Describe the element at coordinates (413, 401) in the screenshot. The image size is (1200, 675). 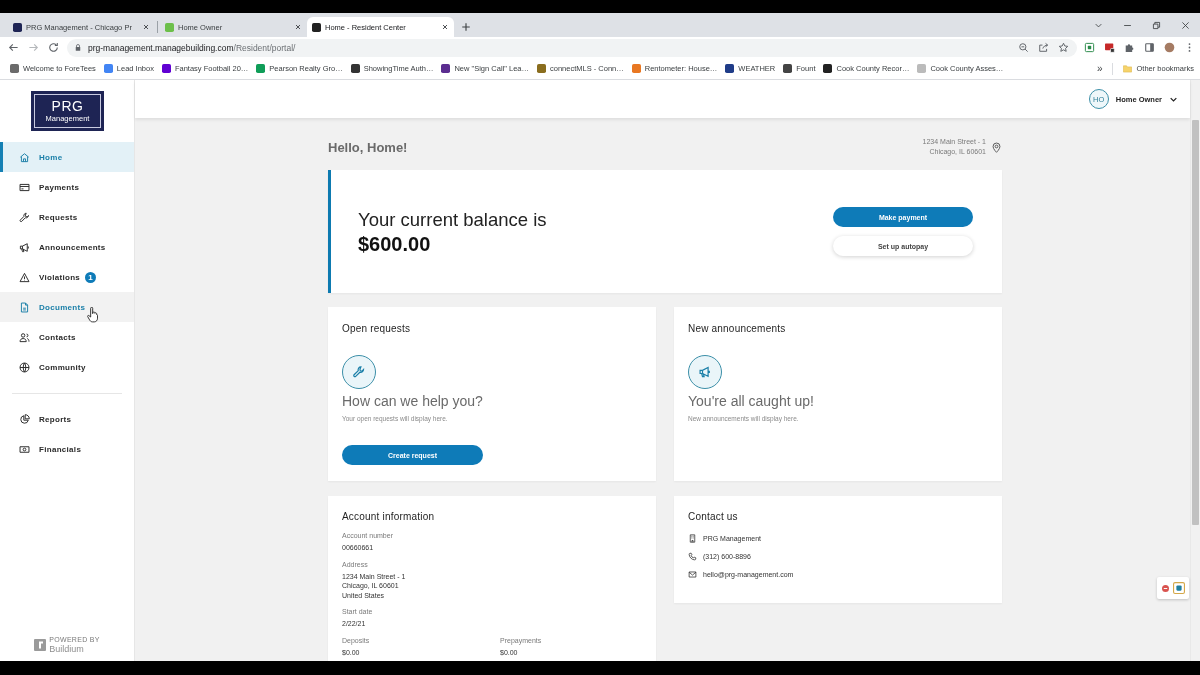
I see `empty-state-heading: How can we help you?` at that location.